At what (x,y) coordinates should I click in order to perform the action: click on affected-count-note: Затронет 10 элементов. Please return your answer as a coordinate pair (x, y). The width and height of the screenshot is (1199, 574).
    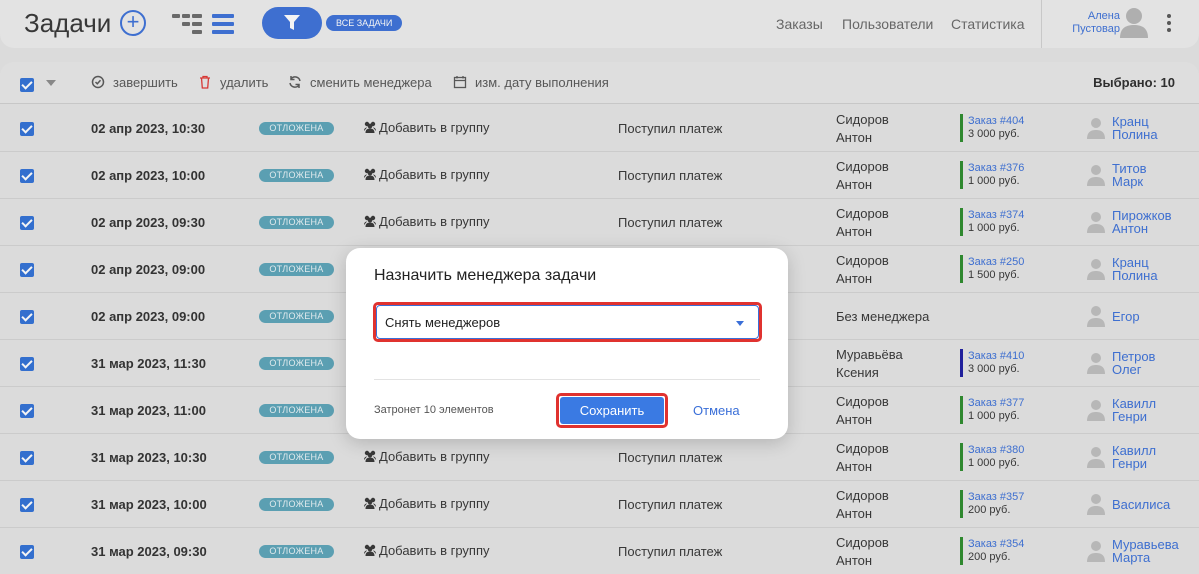
    Looking at the image, I should click on (434, 410).